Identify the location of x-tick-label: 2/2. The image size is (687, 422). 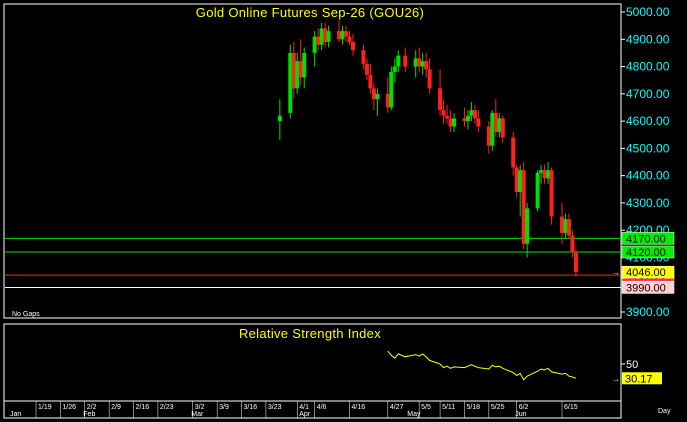
(92, 407).